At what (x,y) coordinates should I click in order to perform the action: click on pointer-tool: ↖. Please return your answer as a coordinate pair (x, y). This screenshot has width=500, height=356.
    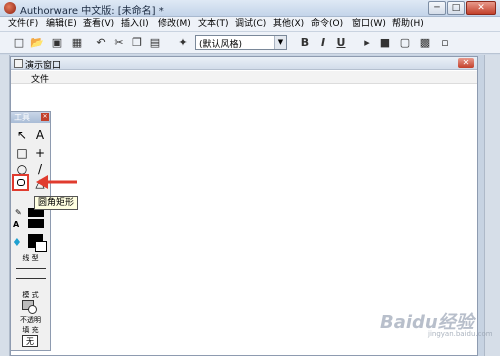
    Looking at the image, I should click on (22, 135).